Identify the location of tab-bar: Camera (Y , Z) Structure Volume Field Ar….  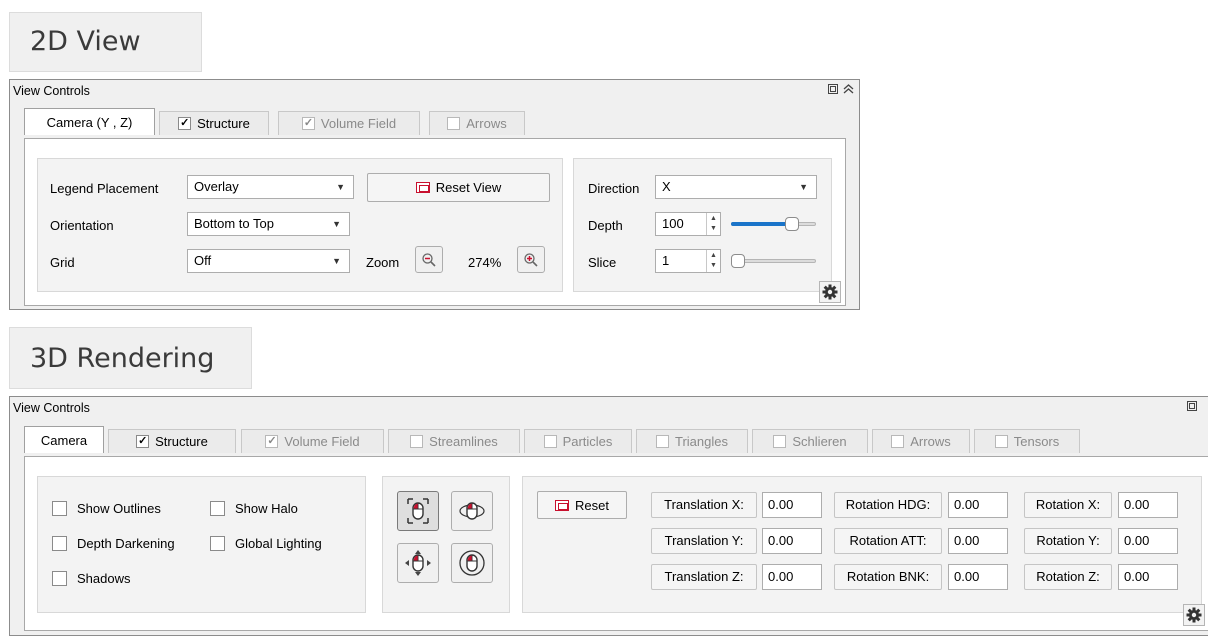
(434, 123).